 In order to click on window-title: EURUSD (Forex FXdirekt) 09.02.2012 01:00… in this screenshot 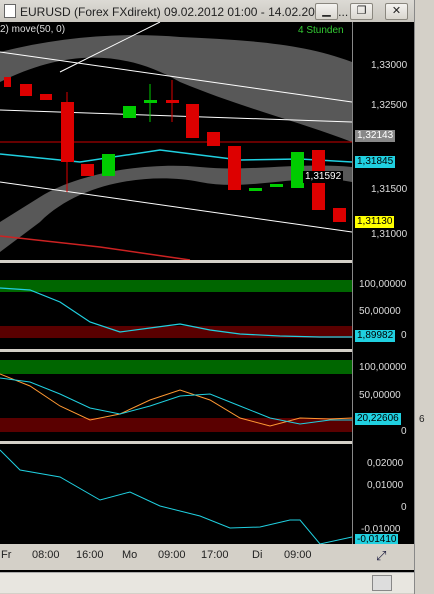, I will do `click(176, 11)`.